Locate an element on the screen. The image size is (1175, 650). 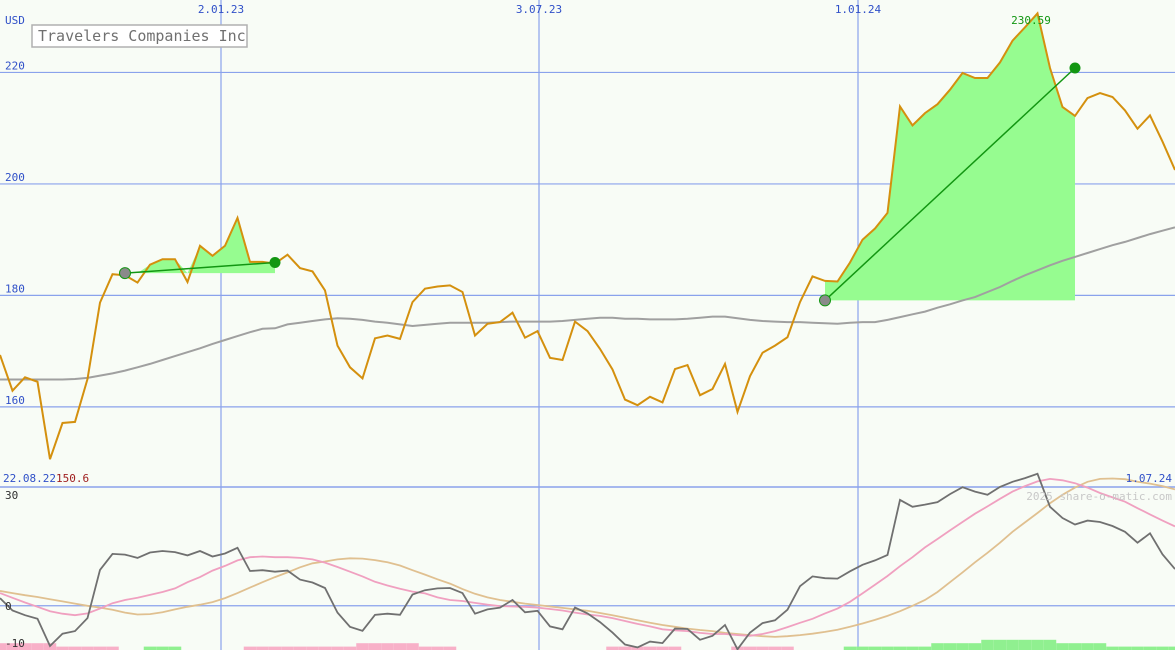
osc-tick-label: 30 is located at coordinates (11, 495).